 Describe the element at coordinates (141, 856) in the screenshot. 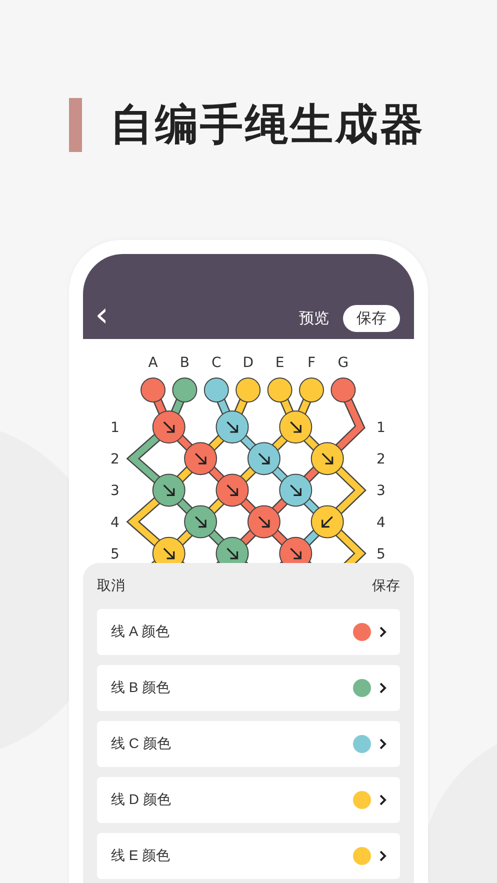

I see `row-label: 线 E 颜色` at that location.